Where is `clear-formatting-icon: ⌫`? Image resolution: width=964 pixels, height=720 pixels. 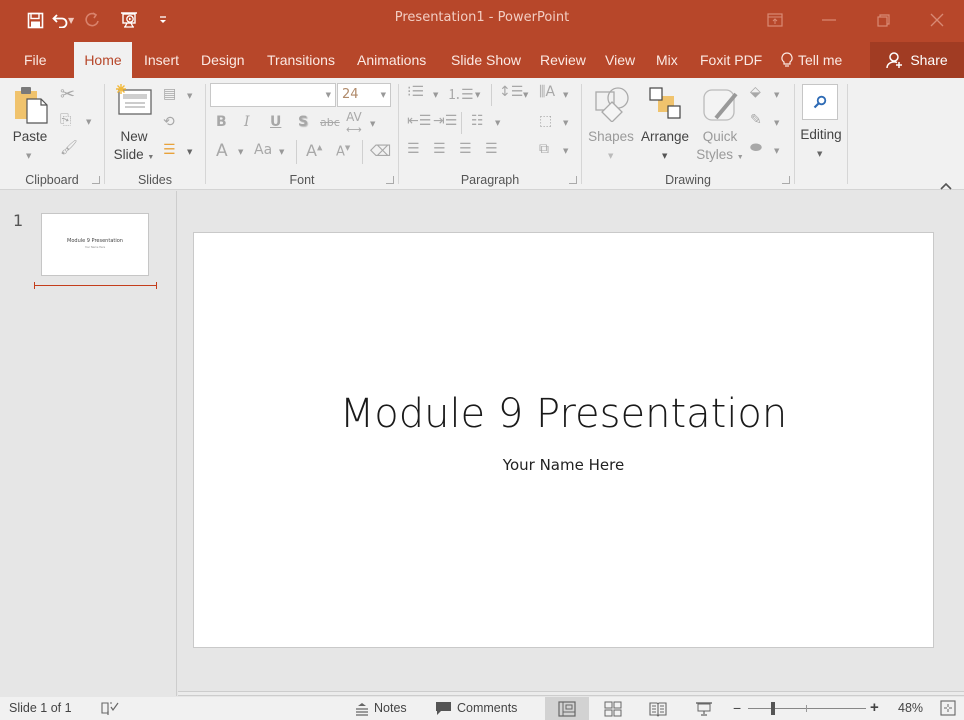 clear-formatting-icon: ⌫ is located at coordinates (380, 151).